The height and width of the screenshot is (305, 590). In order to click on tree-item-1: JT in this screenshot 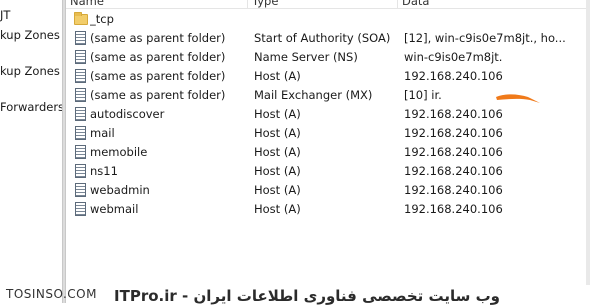, I will do `click(5, 15)`.